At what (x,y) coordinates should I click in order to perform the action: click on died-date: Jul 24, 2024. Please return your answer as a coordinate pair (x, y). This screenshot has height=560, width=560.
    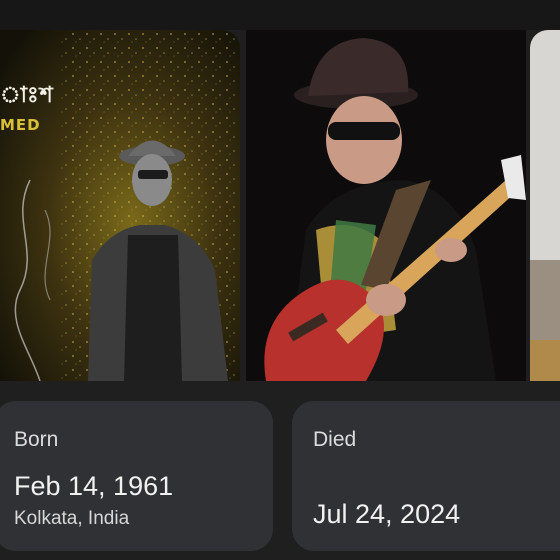
    Looking at the image, I should click on (387, 514).